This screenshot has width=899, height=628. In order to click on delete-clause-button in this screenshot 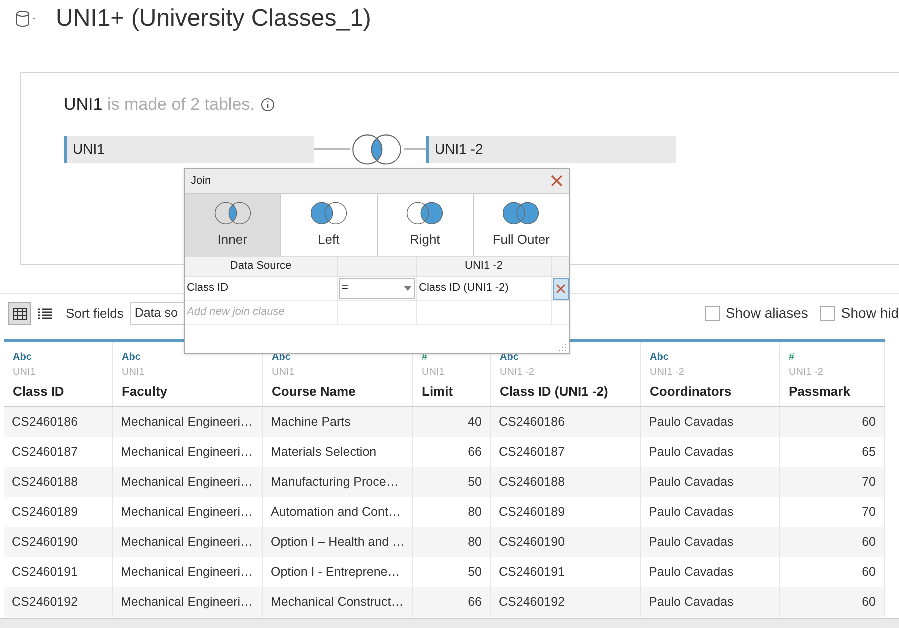, I will do `click(560, 289)`.